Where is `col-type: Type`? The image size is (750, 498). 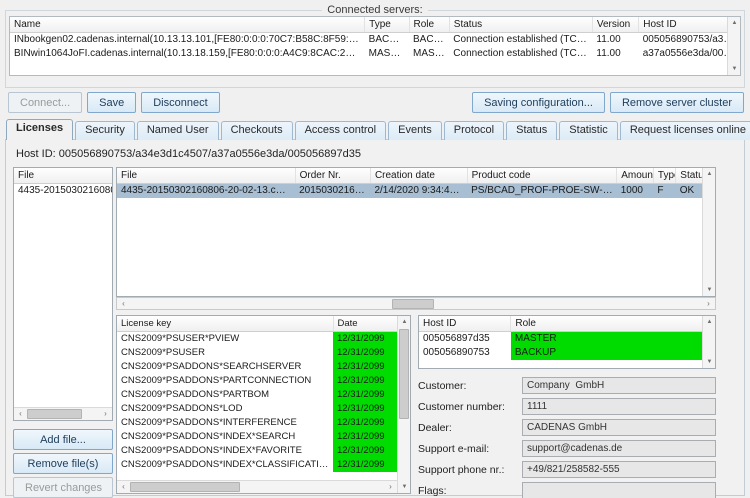
col-type: Type is located at coordinates (665, 176).